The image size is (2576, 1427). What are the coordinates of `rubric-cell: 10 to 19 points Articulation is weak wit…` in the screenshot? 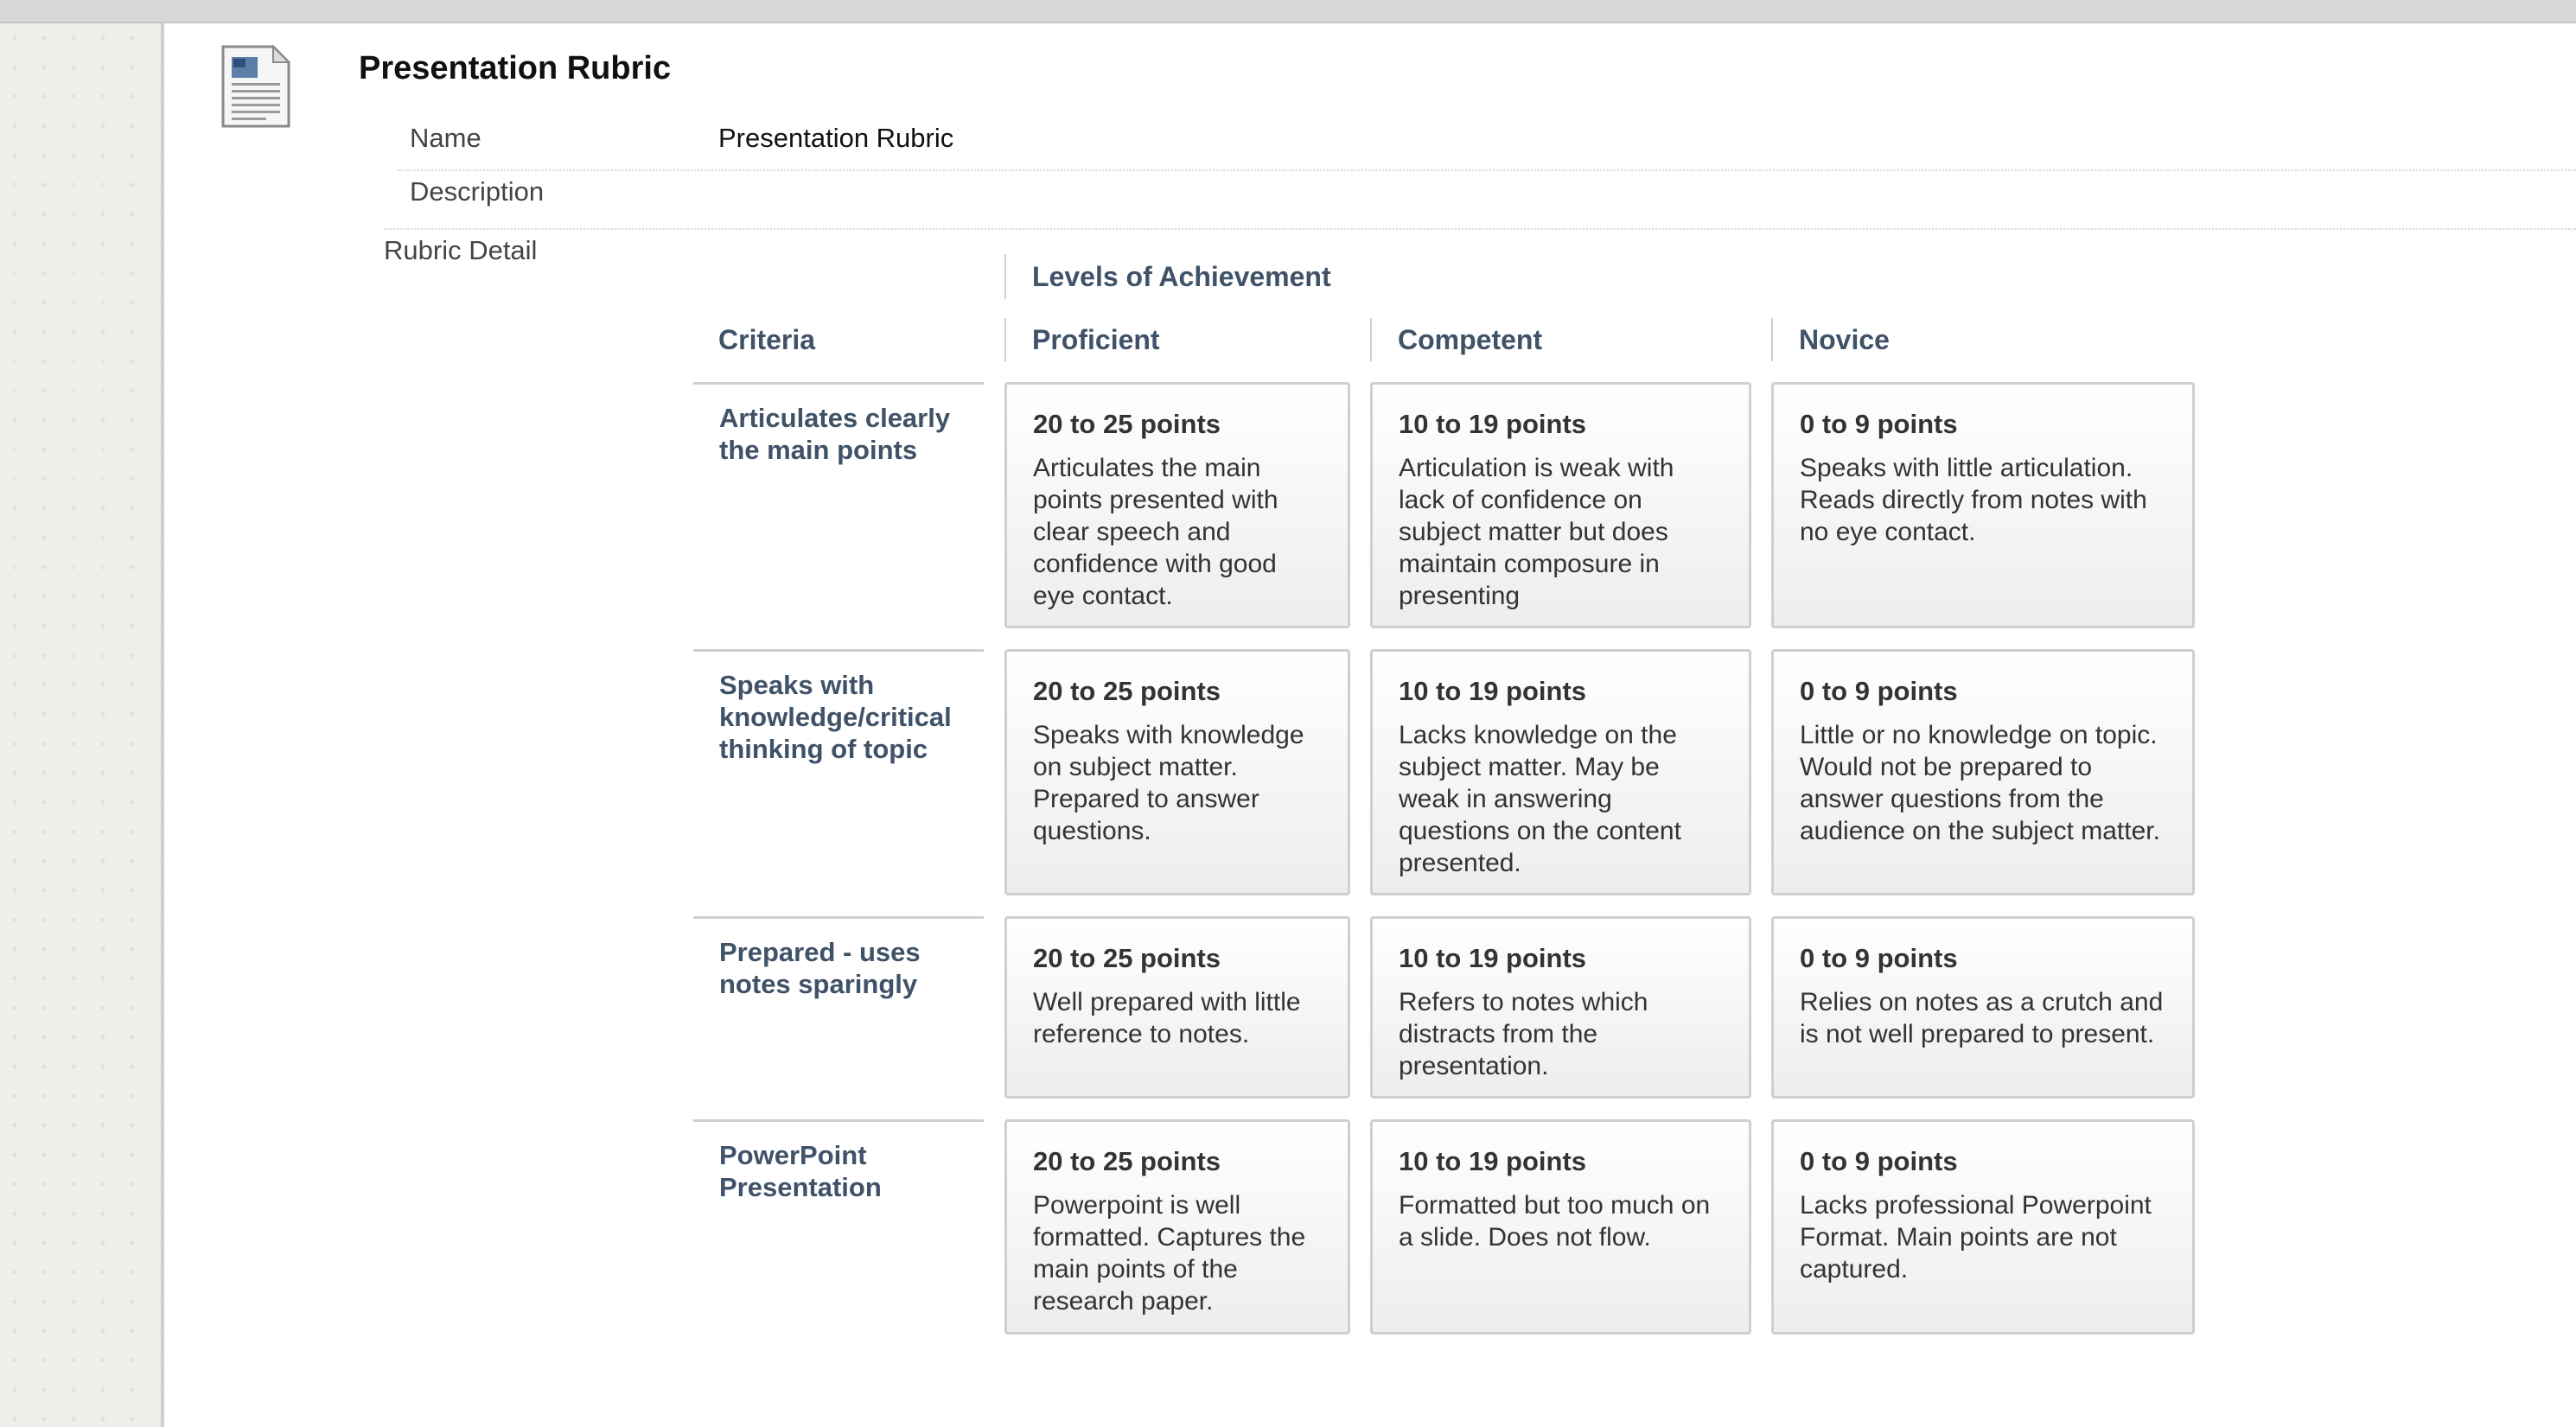 It's located at (1560, 505).